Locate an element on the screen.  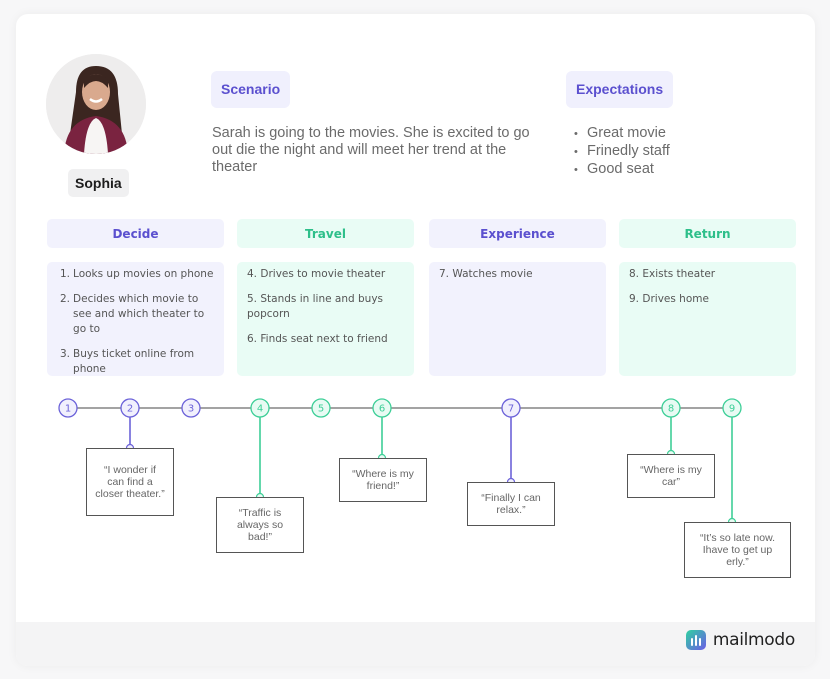
timeline-node-label: 1 is located at coordinates (68, 409).